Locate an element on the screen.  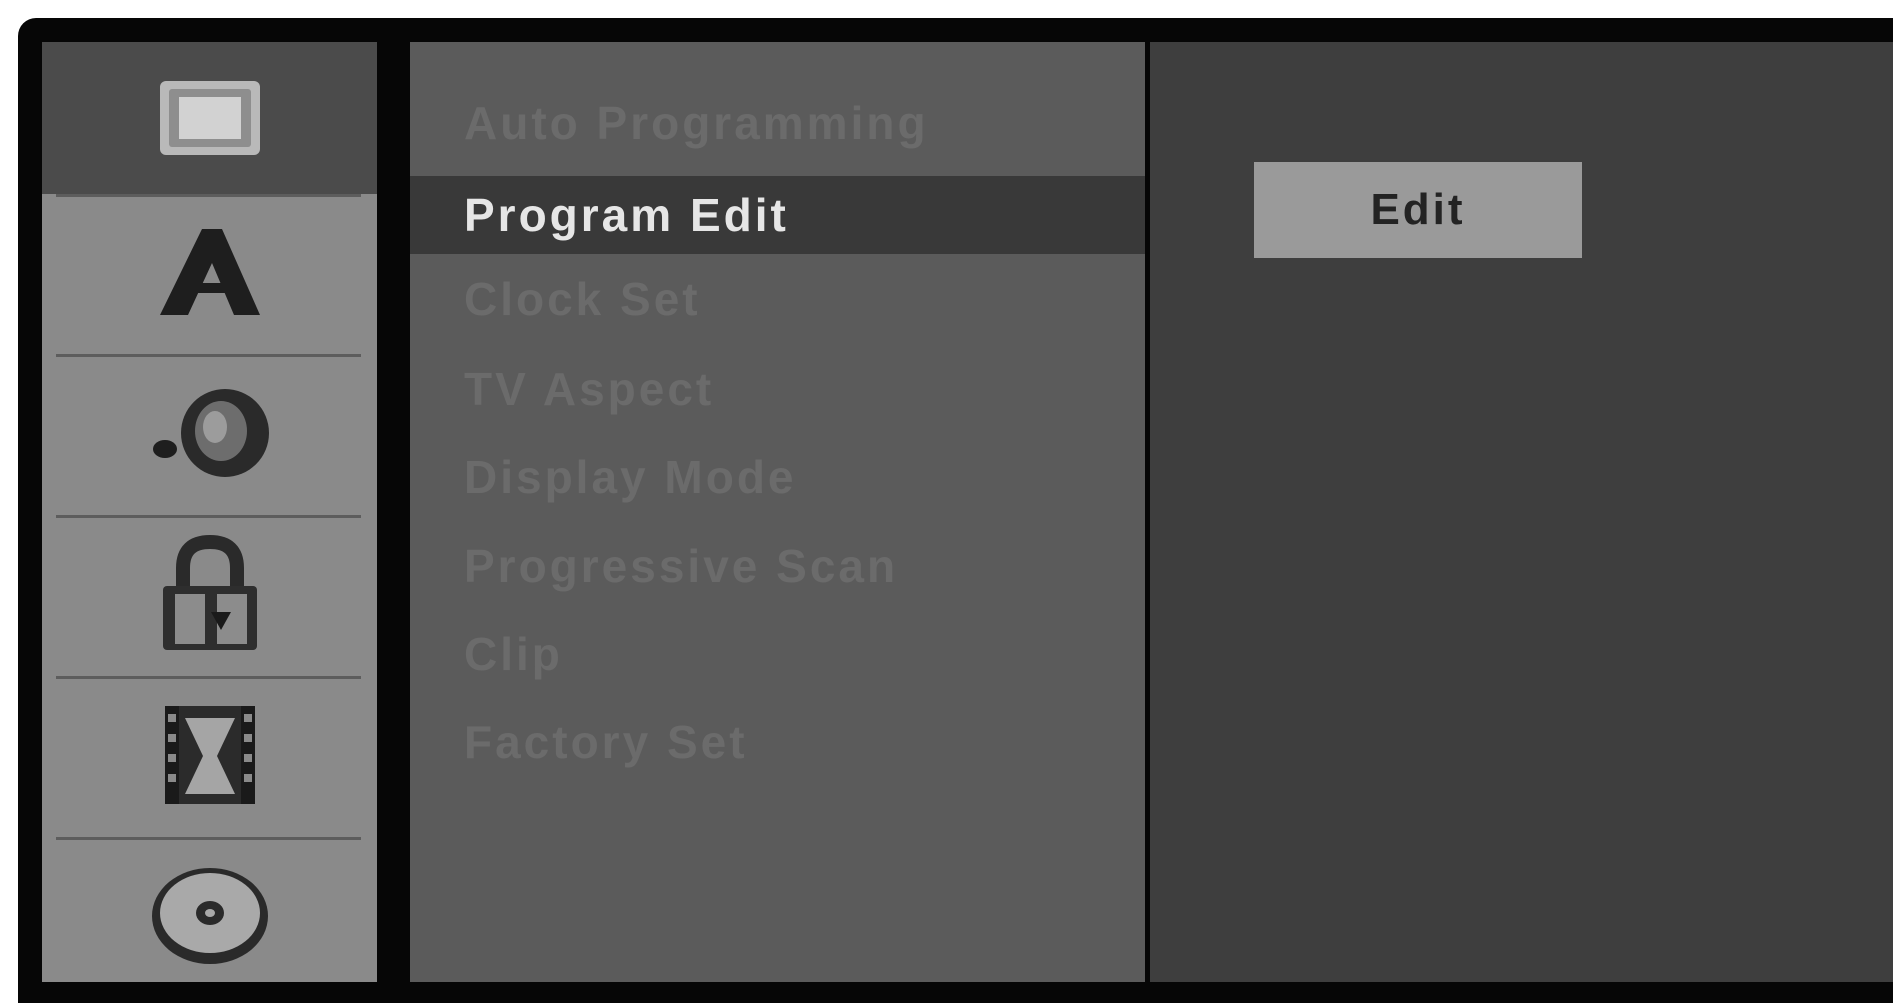
menu-item-factory-set: Factory Set is located at coordinates (777, 742).